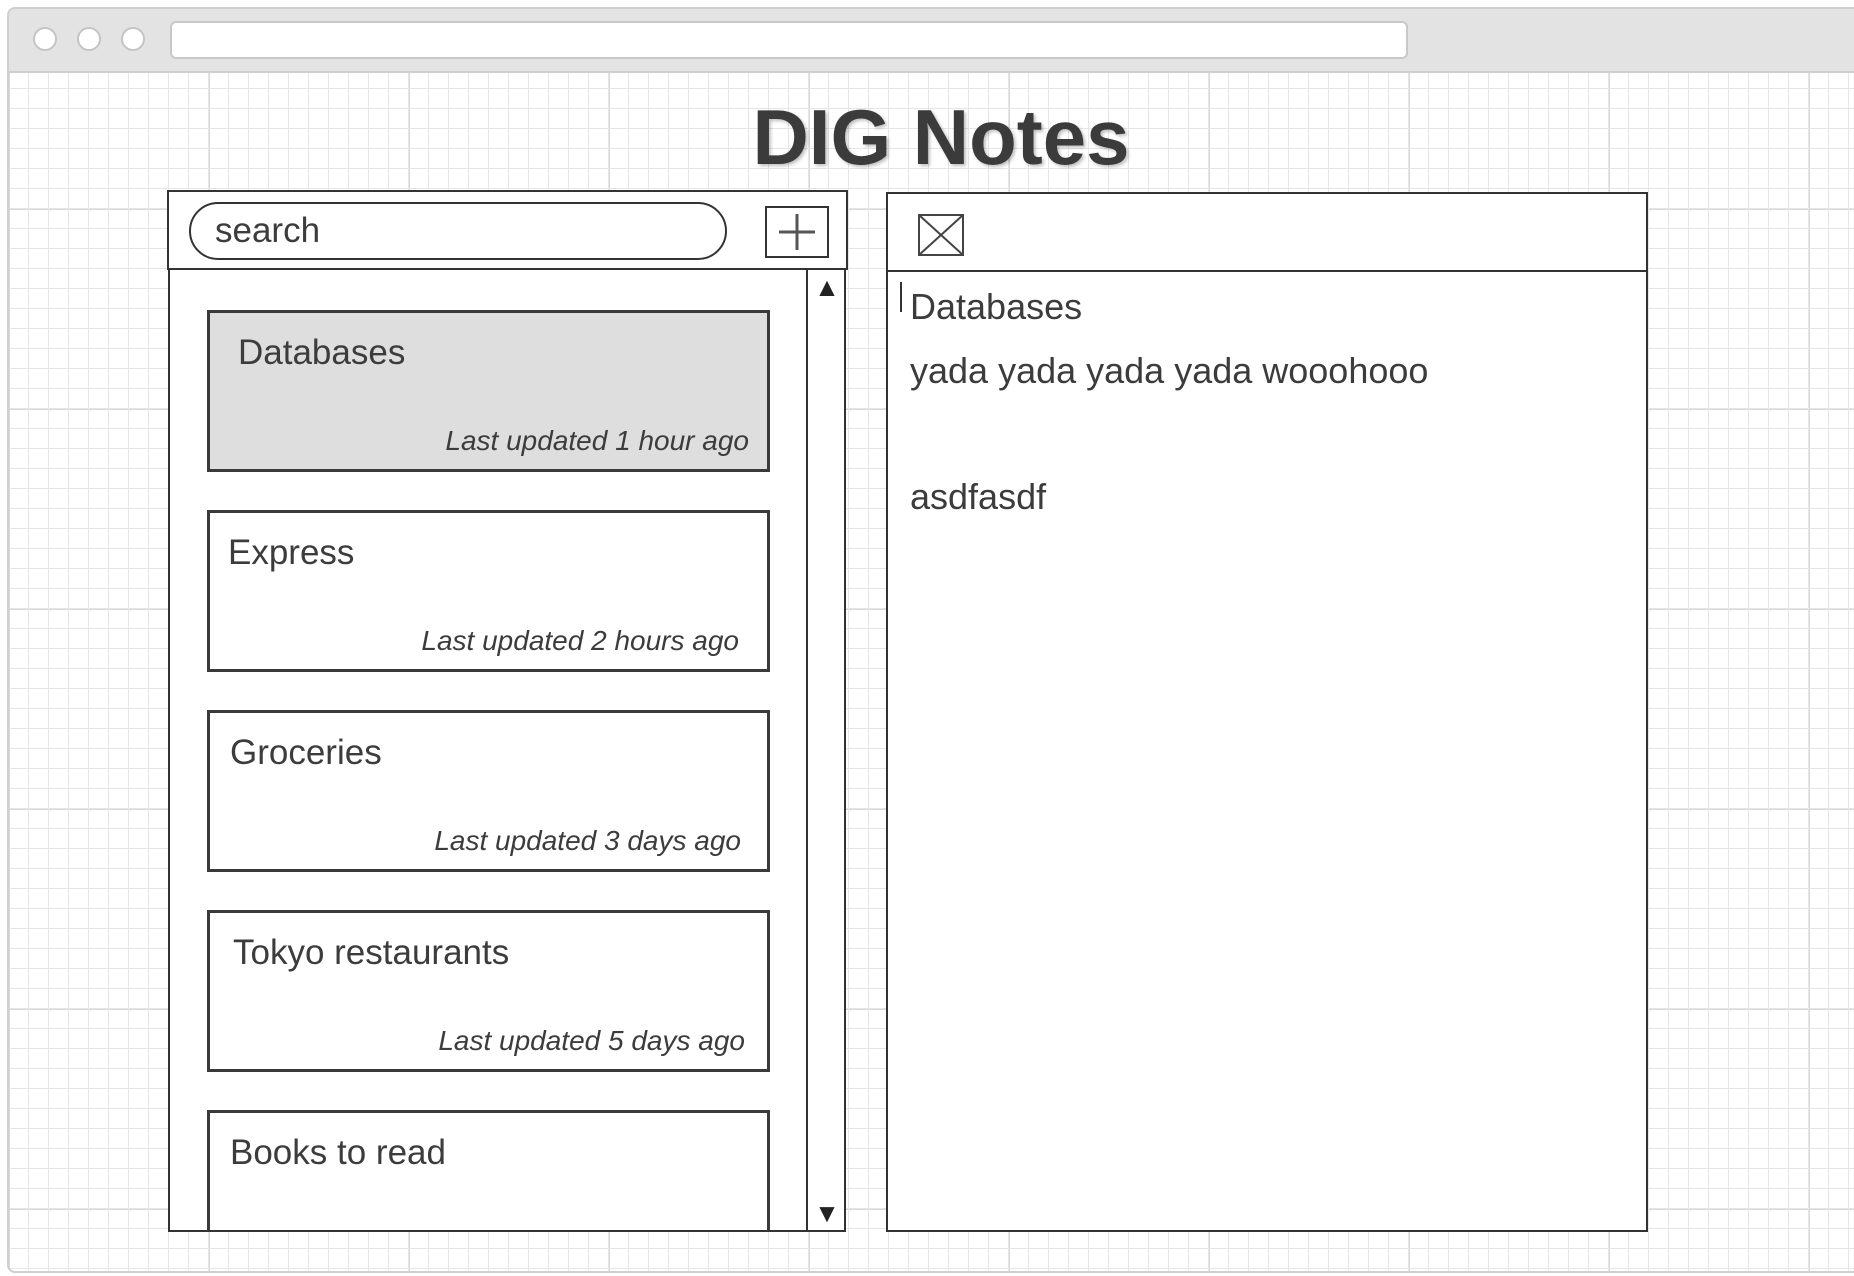  Describe the element at coordinates (306, 752) in the screenshot. I see `note-title: Groceries` at that location.